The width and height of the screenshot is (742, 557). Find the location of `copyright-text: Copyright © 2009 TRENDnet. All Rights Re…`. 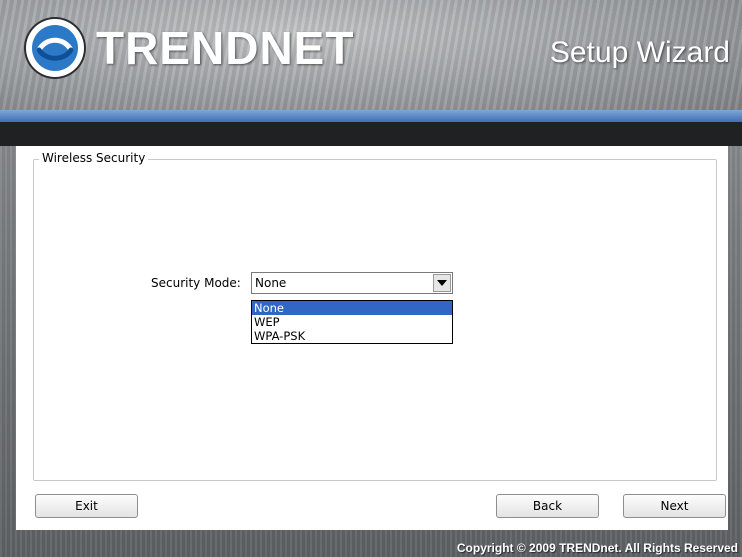

copyright-text: Copyright © 2009 TRENDnet. All Rights Re… is located at coordinates (597, 548).